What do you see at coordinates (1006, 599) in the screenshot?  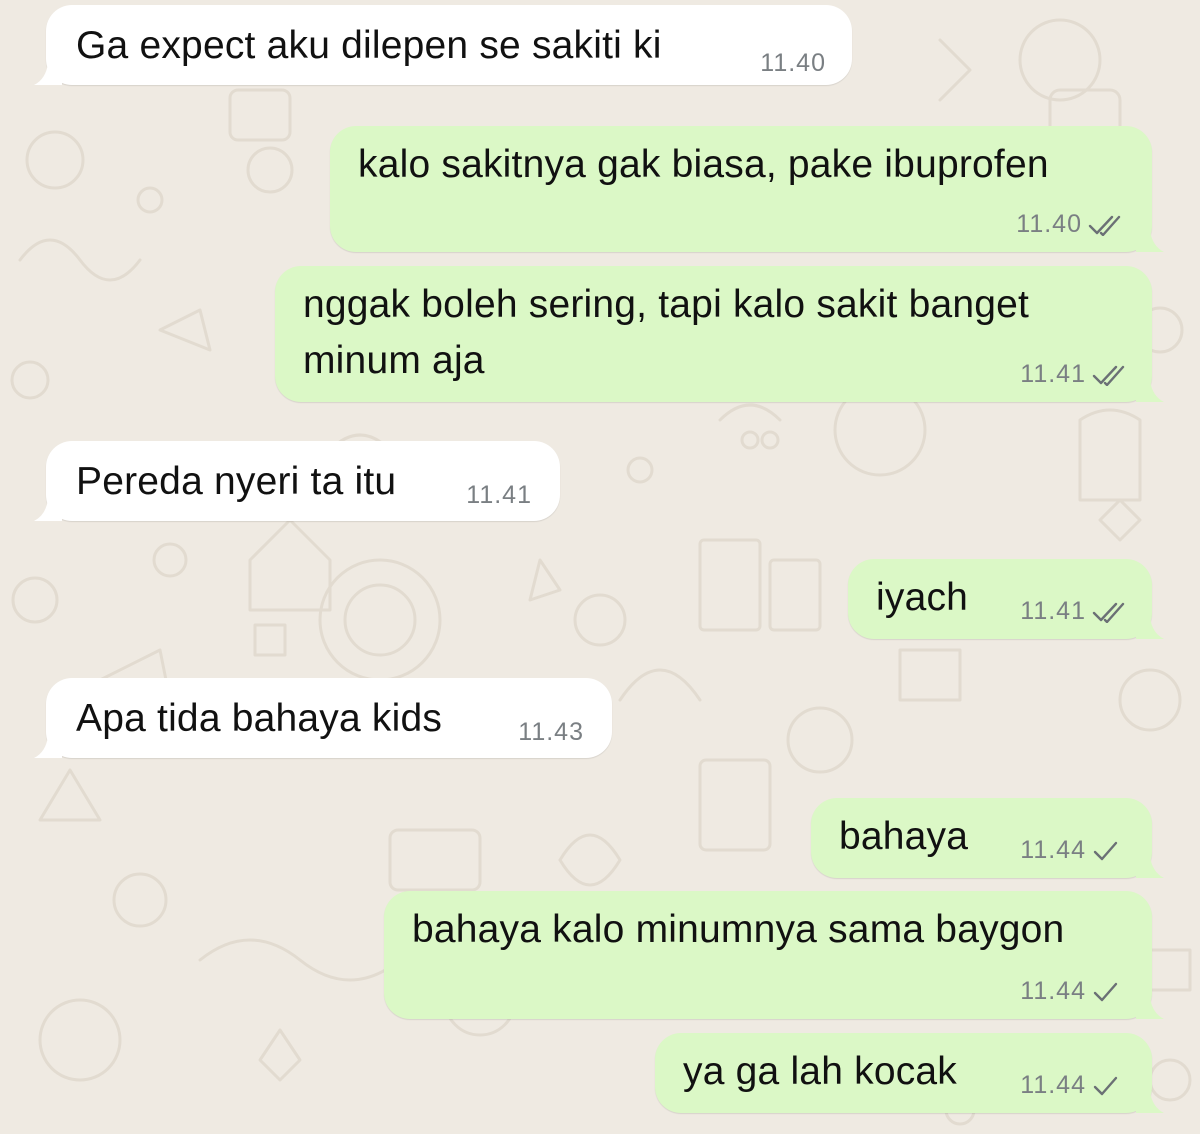 I see `message-bubble-outgoing: iyach 11.41` at bounding box center [1006, 599].